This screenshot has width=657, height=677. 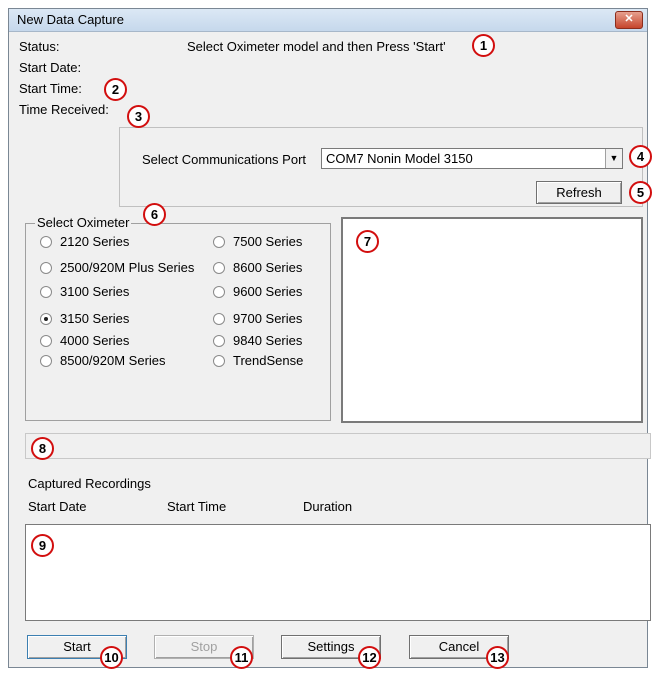 I want to click on comm-port-label: Select Communications Port, so click(x=224, y=159).